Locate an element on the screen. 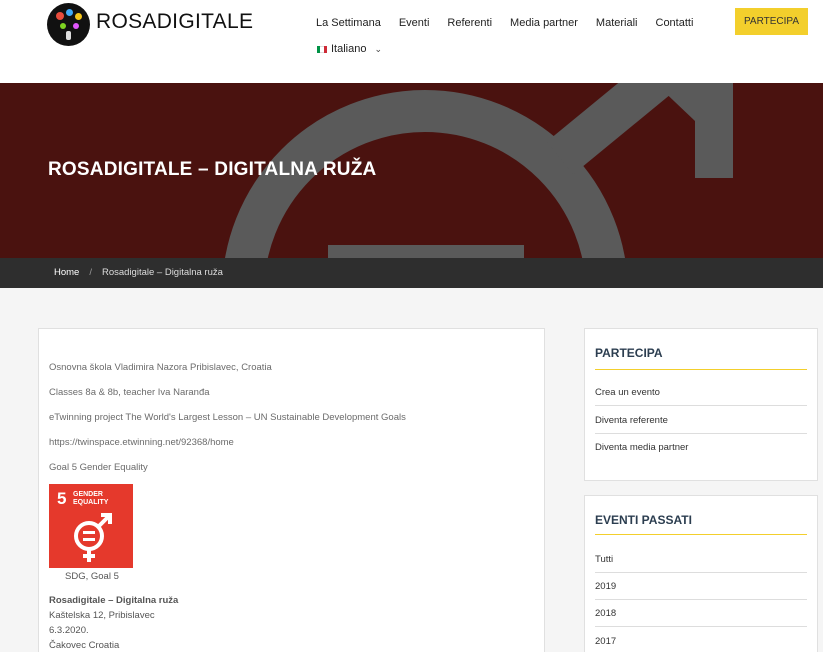 The height and width of the screenshot is (652, 823). classes-line: Classes 8a & 8b, teacher Iva Naranđa is located at coordinates (129, 392).